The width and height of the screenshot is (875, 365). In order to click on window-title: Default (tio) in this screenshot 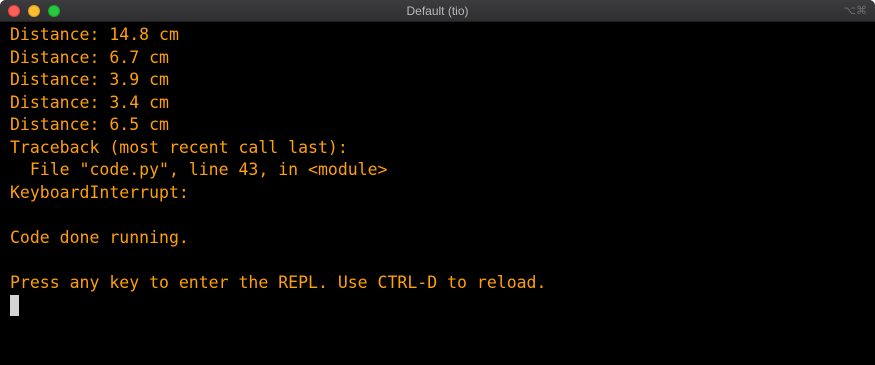, I will do `click(437, 11)`.